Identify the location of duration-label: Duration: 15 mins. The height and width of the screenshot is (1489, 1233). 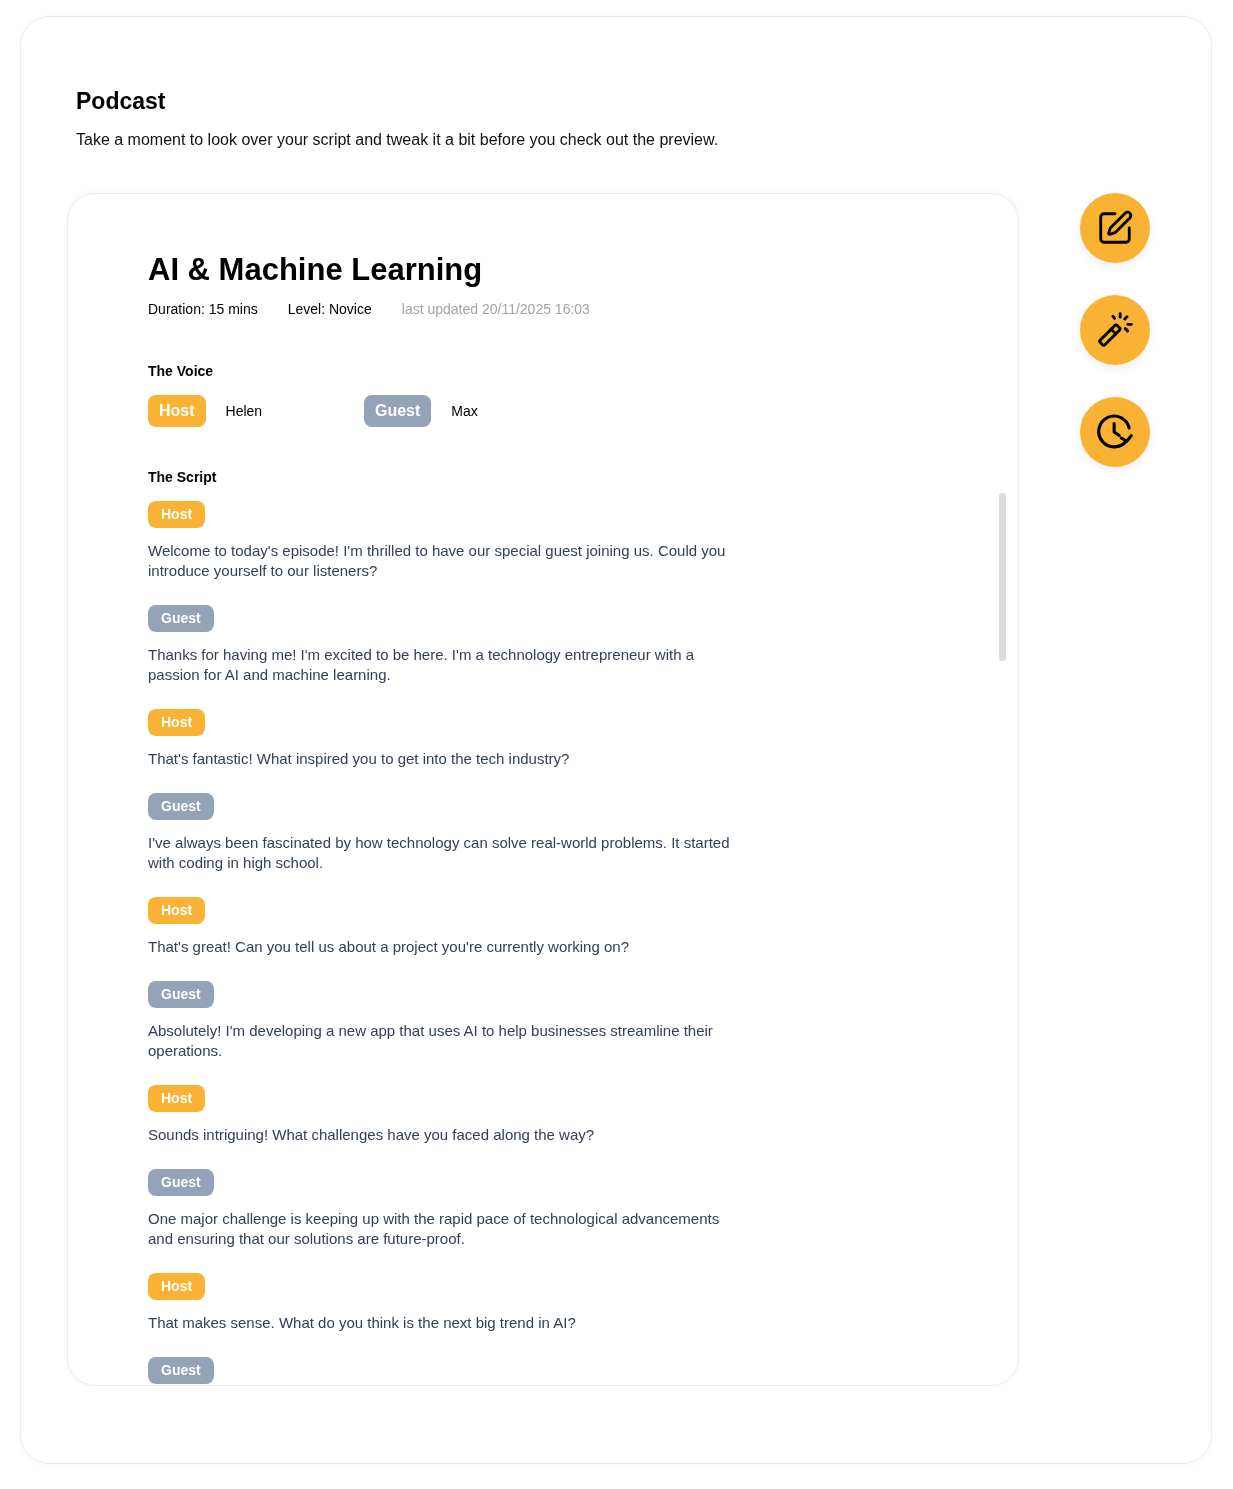
(203, 309).